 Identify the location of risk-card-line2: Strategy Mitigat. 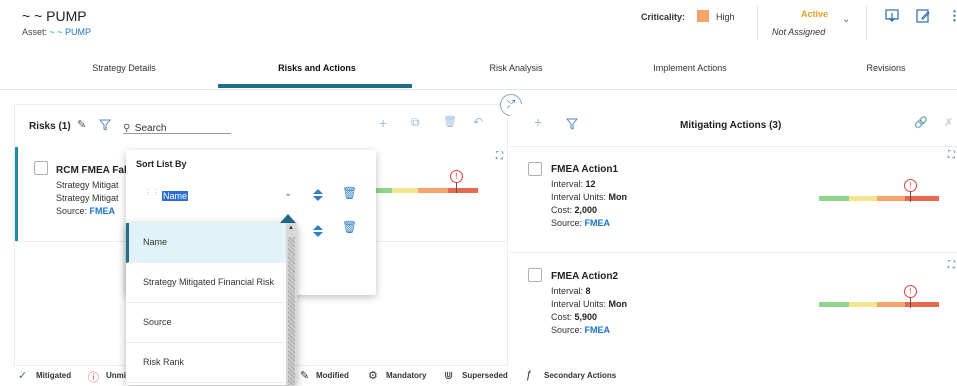
(87, 198).